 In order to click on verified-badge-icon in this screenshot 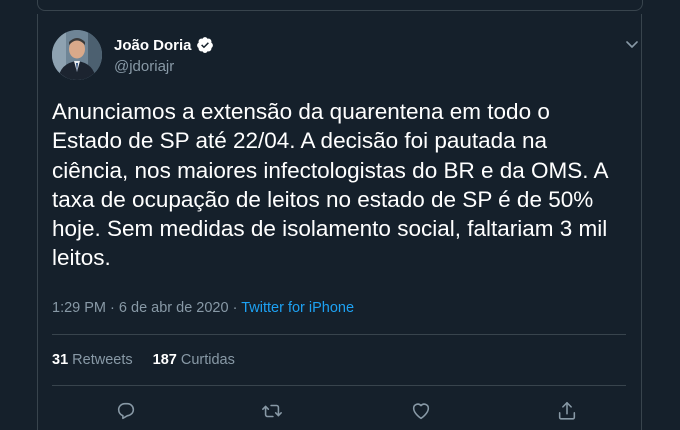, I will do `click(205, 45)`.